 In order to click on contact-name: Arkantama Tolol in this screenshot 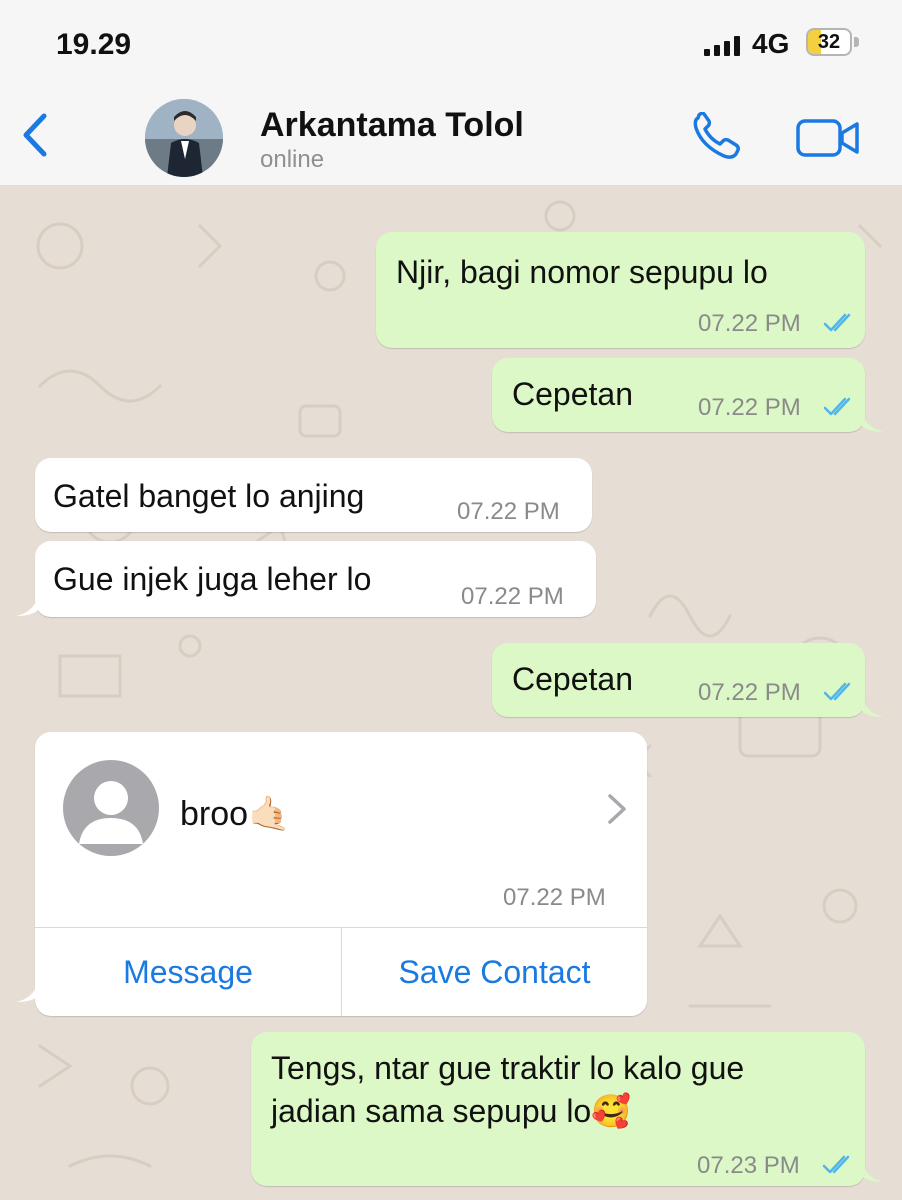, I will do `click(392, 125)`.